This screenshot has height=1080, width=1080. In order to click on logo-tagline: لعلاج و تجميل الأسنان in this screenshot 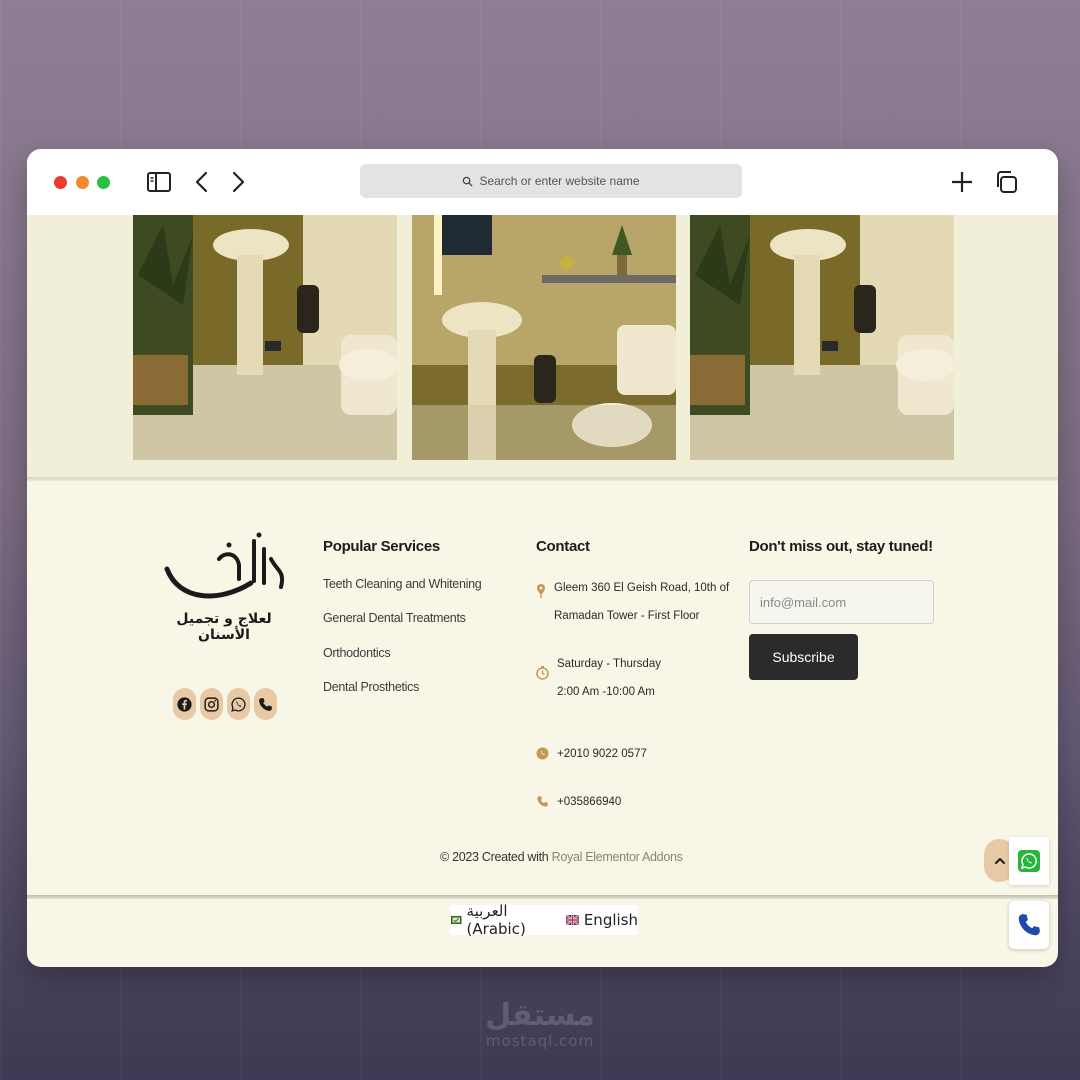, I will do `click(224, 627)`.